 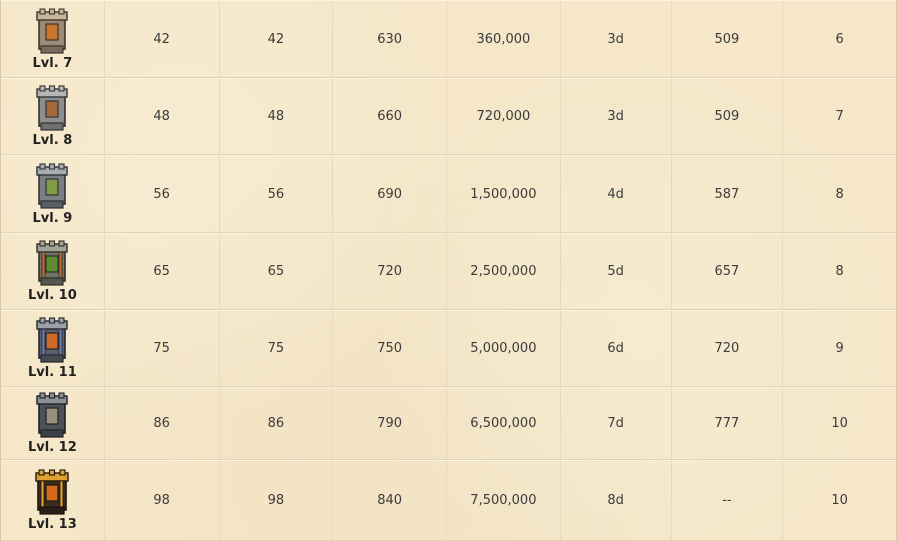 What do you see at coordinates (504, 500) in the screenshot?
I see `cost-cell: 7,500,000` at bounding box center [504, 500].